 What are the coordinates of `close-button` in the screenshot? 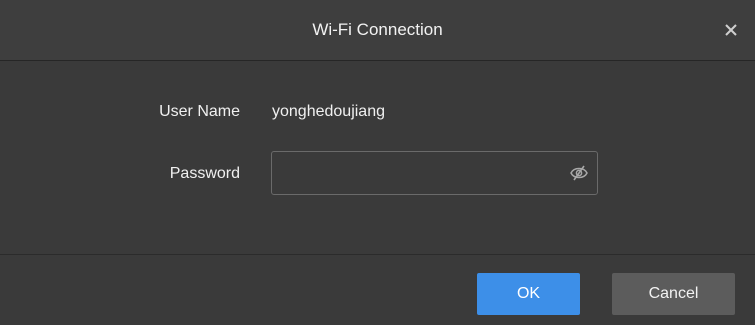 It's located at (731, 30).